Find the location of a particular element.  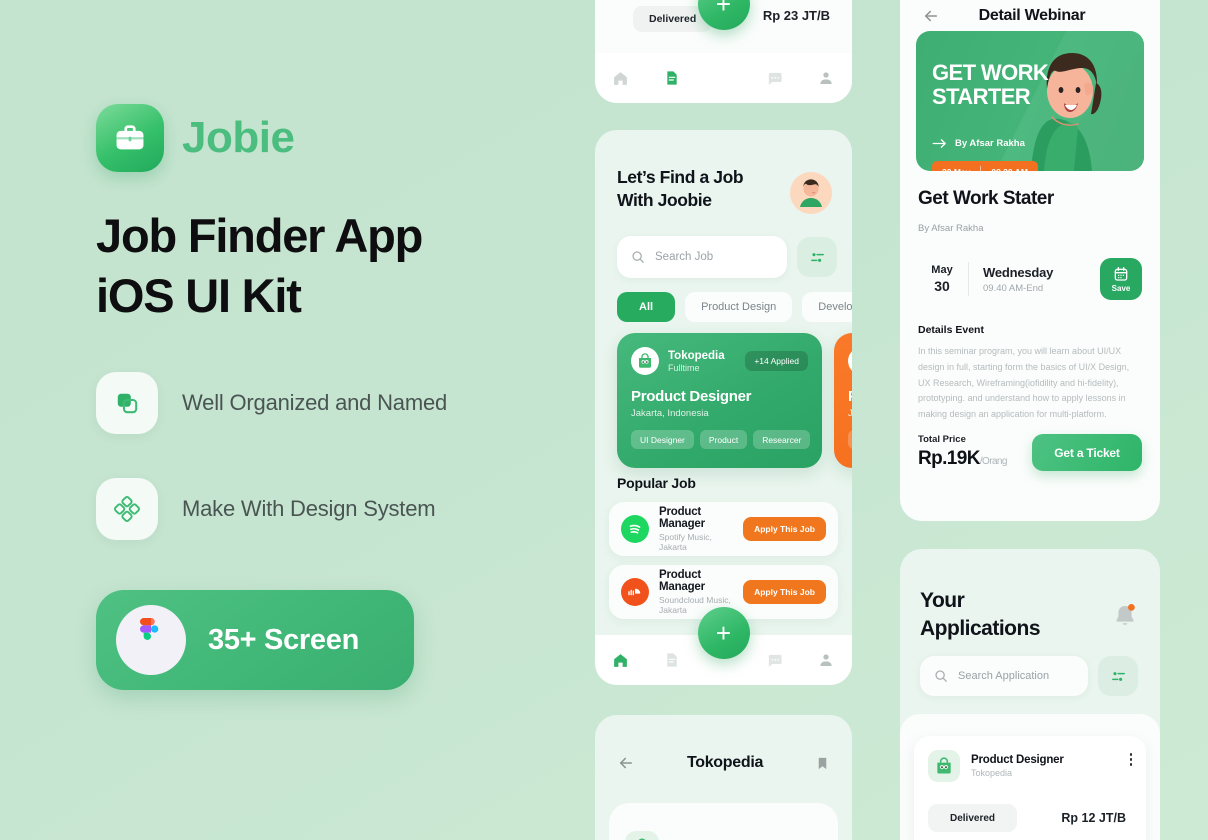

webinar-title: Get Work Stater is located at coordinates (986, 198).